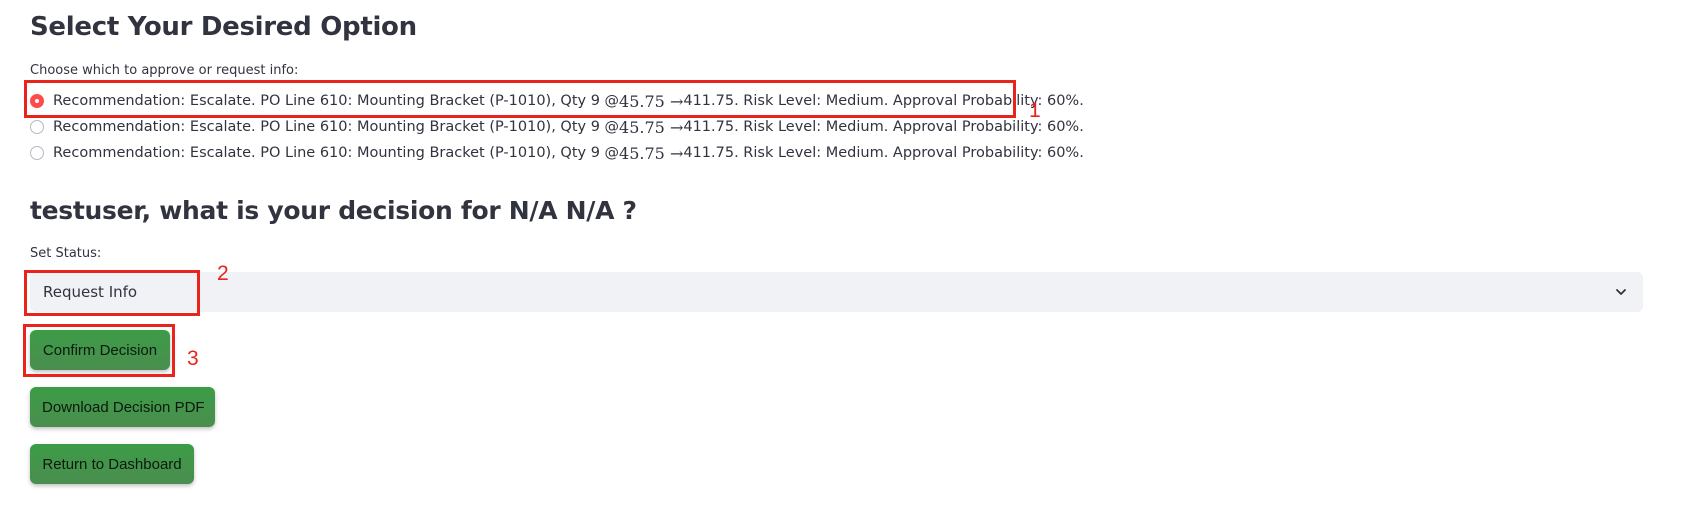 Image resolution: width=1688 pixels, height=522 pixels. I want to click on page-title: Select Your Desired Option, so click(223, 27).